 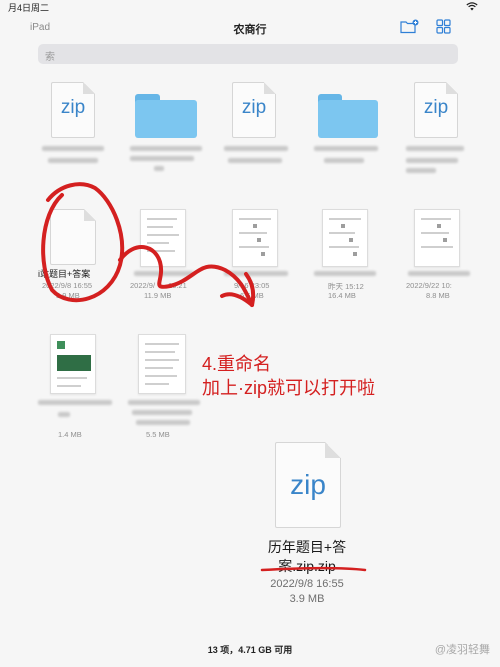 I want to click on file-item-doc-7: 5.5 MB, so click(x=168, y=387).